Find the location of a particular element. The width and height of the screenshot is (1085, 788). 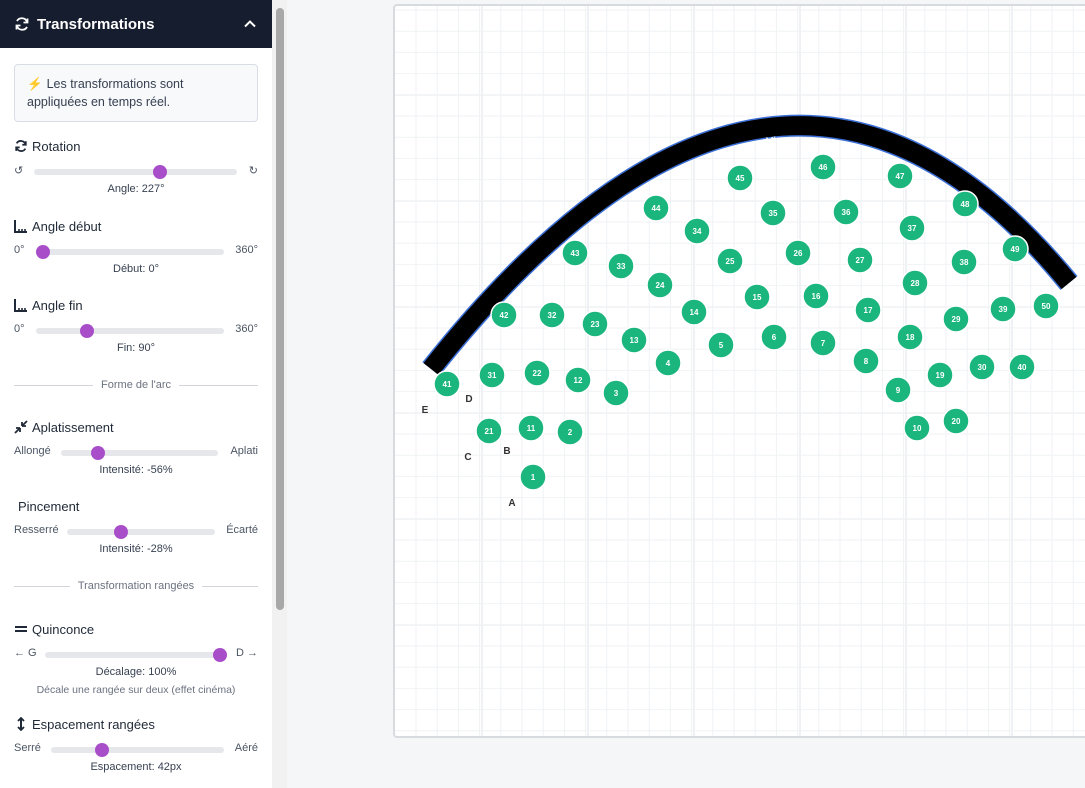

seat-label: 43 is located at coordinates (575, 253).